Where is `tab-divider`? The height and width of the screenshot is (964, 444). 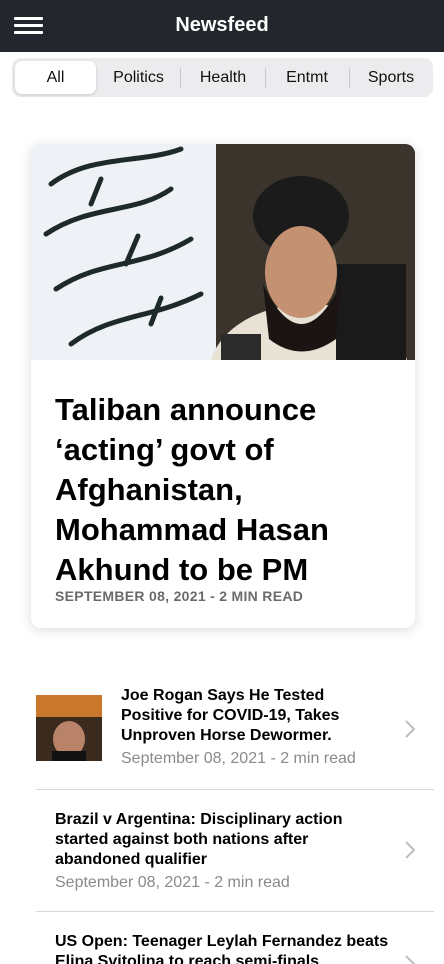
tab-divider is located at coordinates (180, 78).